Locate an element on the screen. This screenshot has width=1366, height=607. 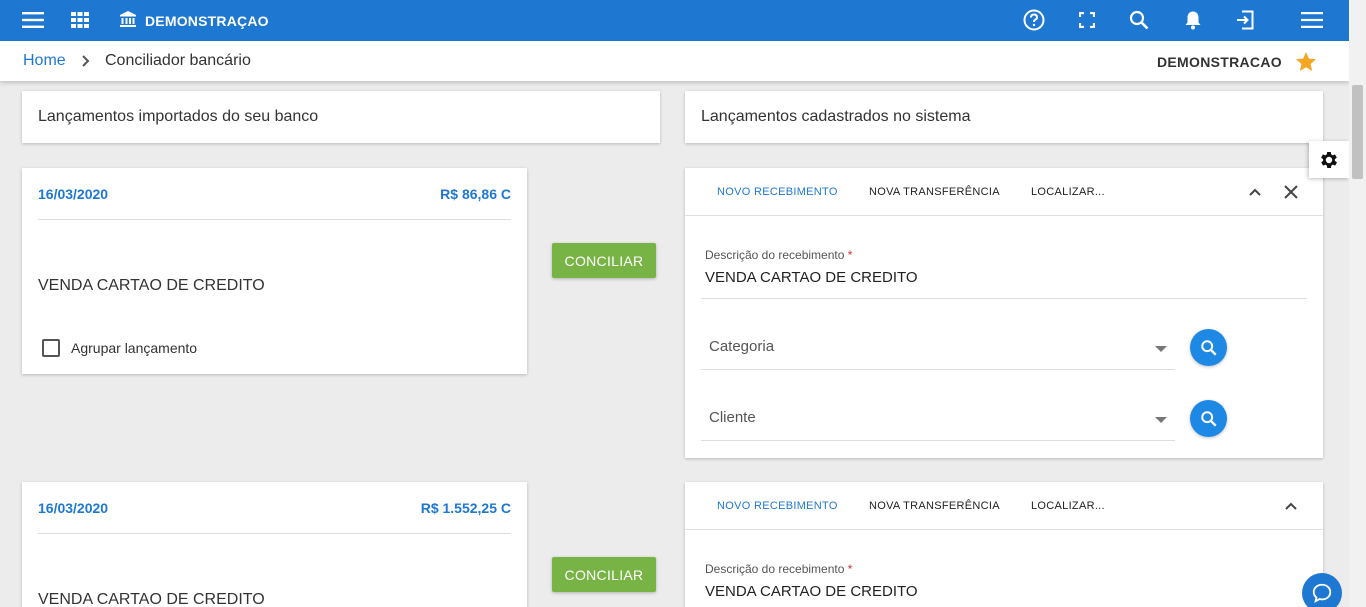
chevron-right-icon is located at coordinates (86, 61).